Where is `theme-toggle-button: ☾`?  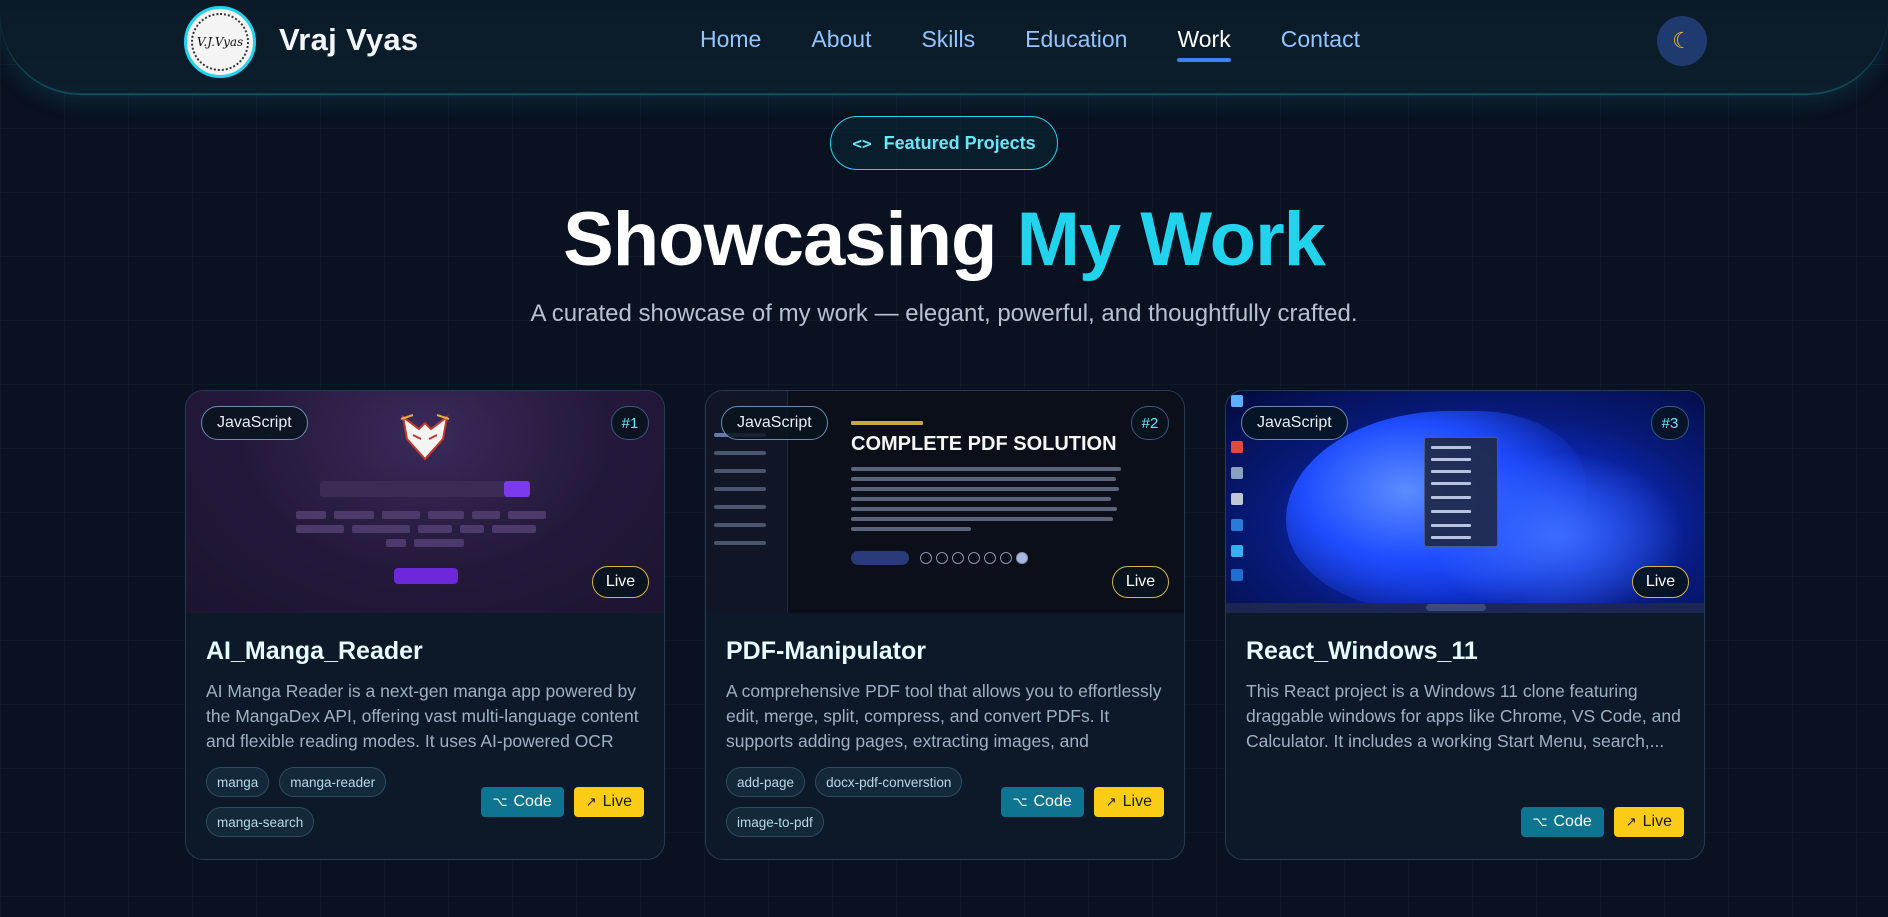 theme-toggle-button: ☾ is located at coordinates (1682, 41).